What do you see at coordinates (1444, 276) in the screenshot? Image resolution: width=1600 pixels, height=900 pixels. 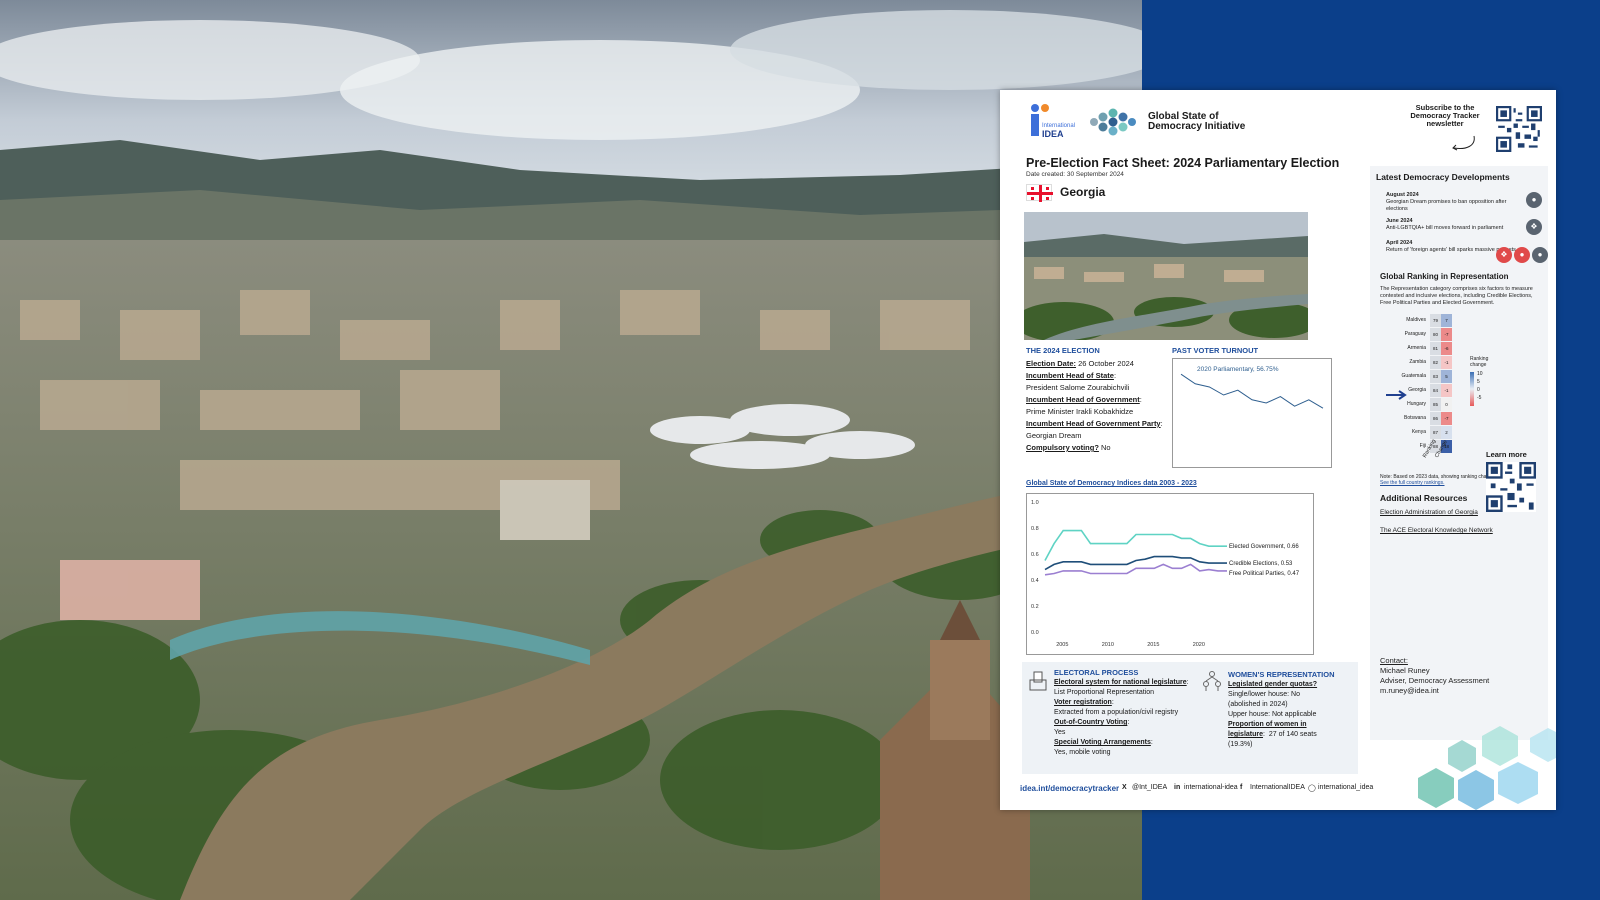 I see `global-ranking-heading: Global Ranking in Representation` at bounding box center [1444, 276].